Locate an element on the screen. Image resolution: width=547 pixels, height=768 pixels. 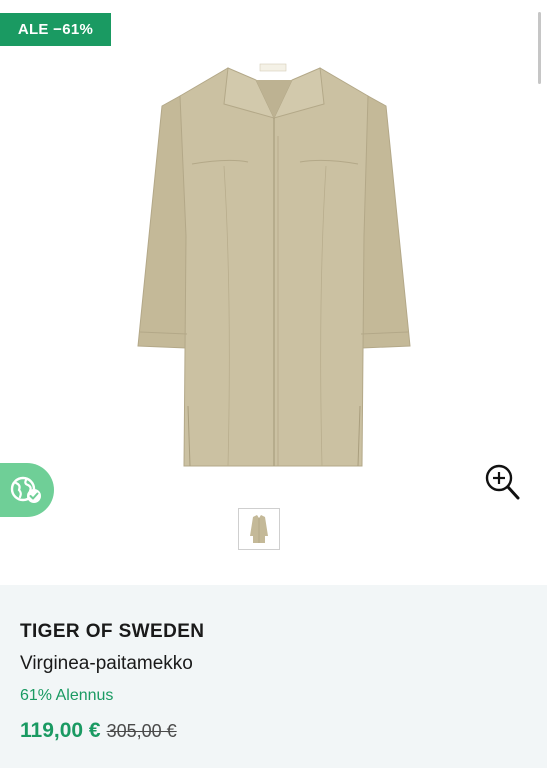
globe-check-icon is located at coordinates (25, 489).